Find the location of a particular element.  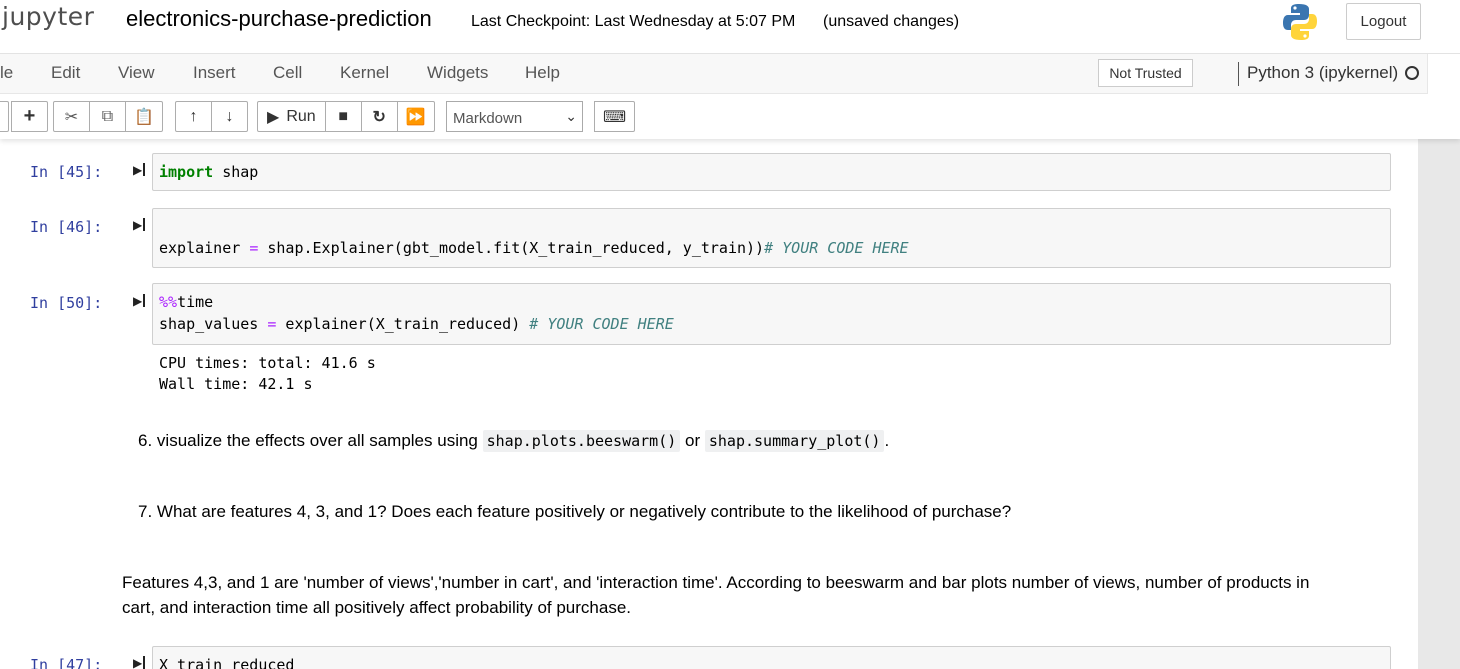

save-button is located at coordinates (4, 116).